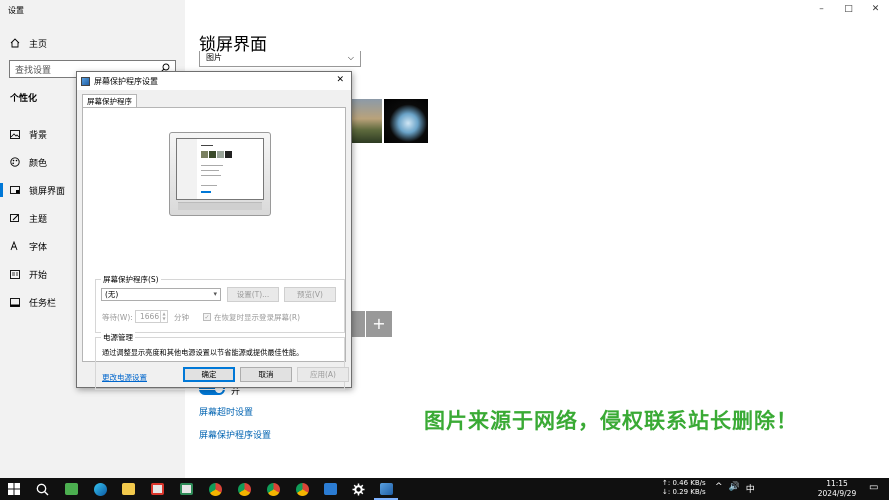 Image resolution: width=889 pixels, height=500 pixels. What do you see at coordinates (750, 488) in the screenshot?
I see `input-method-indicator: 中` at bounding box center [750, 488].